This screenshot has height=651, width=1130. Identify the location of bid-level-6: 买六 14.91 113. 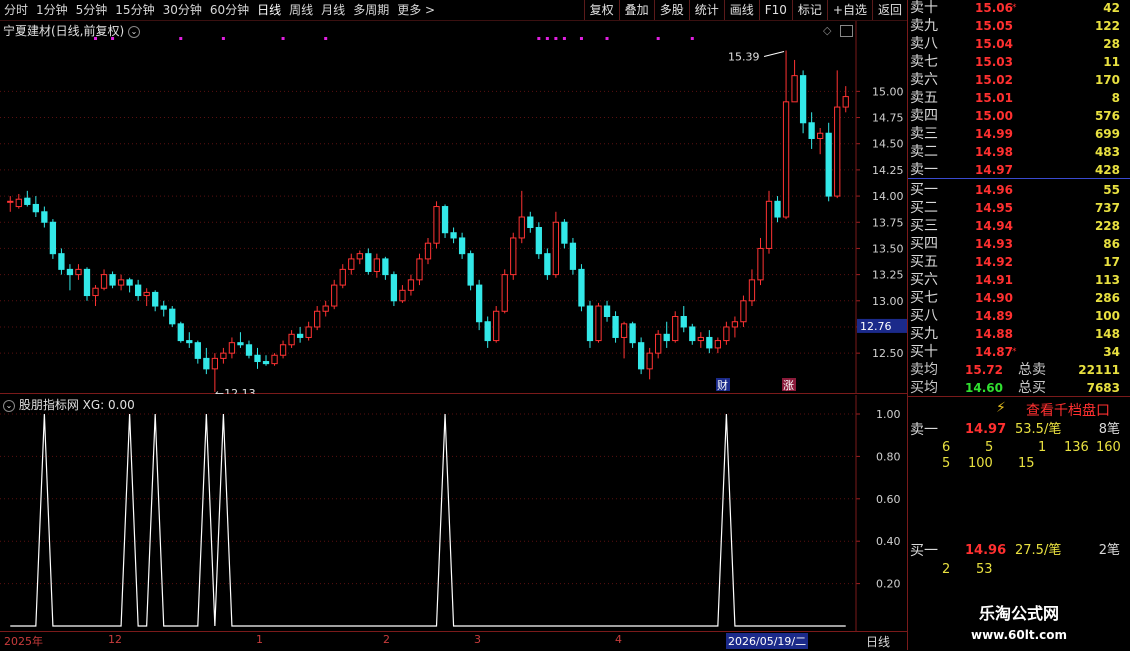
(1019, 280).